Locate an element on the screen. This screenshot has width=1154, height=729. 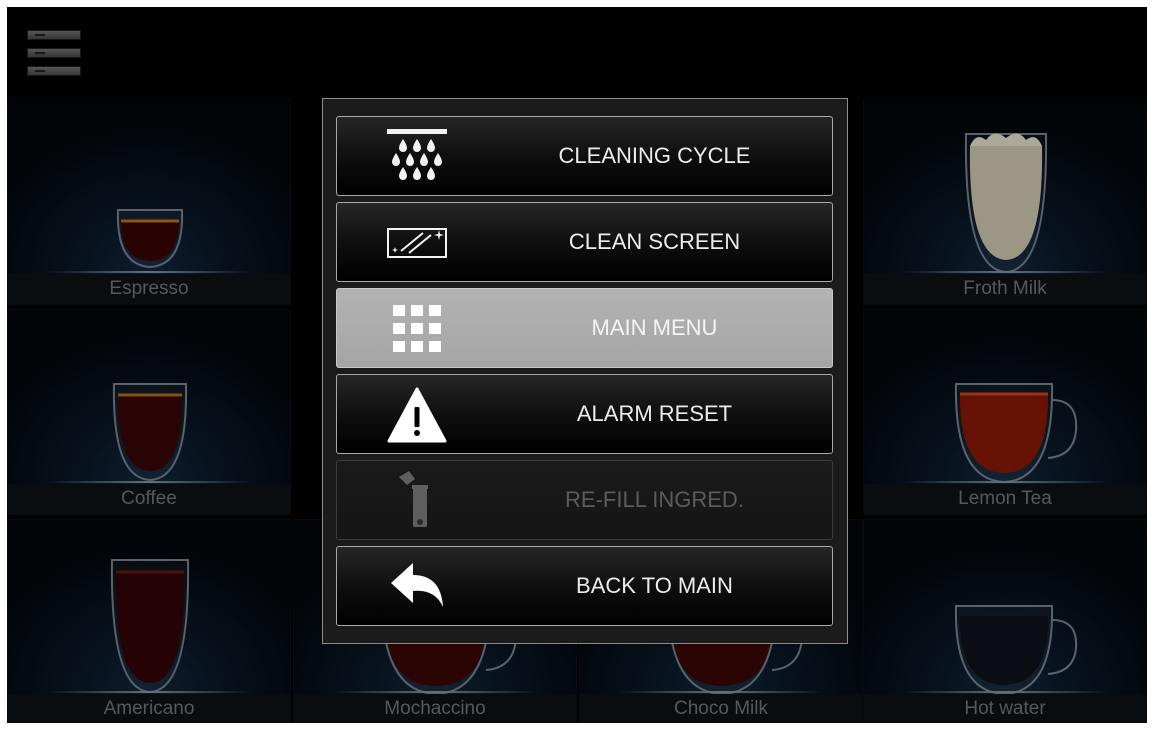
cleaning-cycle-icon is located at coordinates (417, 154).